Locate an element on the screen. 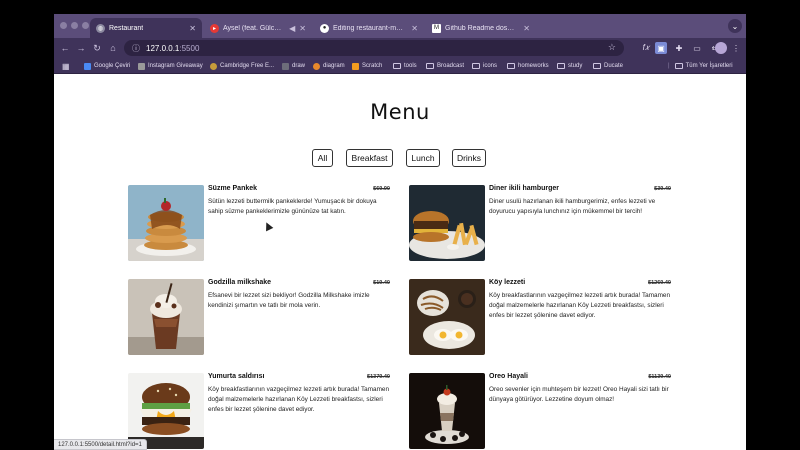 The image size is (800, 450). bookmark-diagram: diagram is located at coordinates (329, 66).